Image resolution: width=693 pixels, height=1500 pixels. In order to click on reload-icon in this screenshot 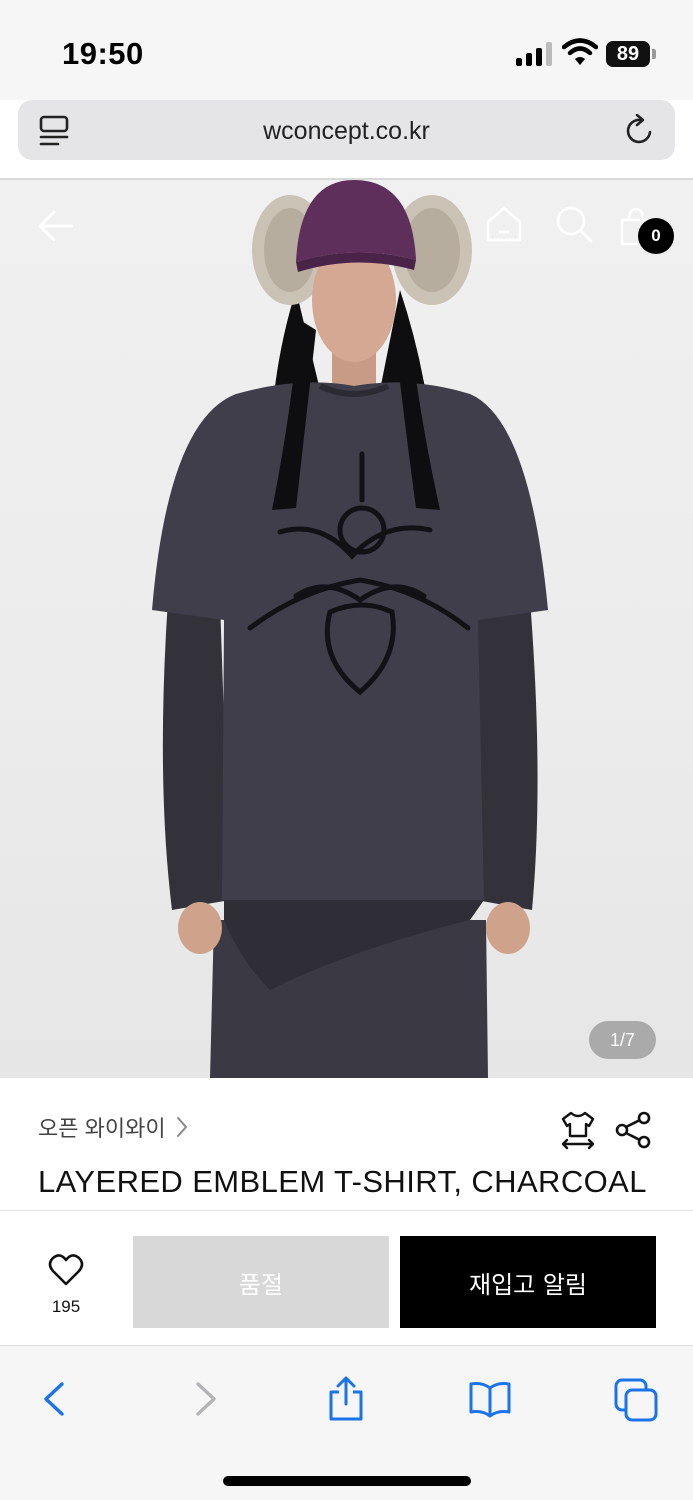, I will do `click(640, 130)`.